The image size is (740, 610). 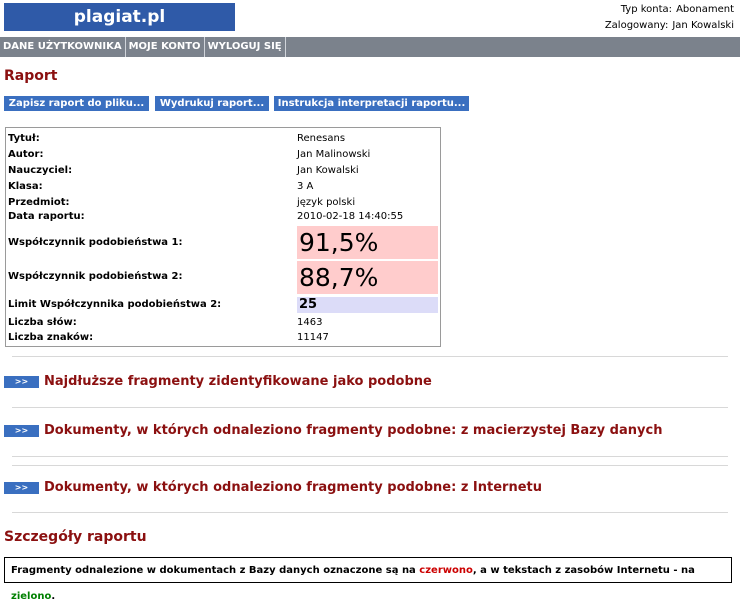 I want to click on nav-user-data: DANE UŻYTKOWNIKA, so click(x=63, y=47).